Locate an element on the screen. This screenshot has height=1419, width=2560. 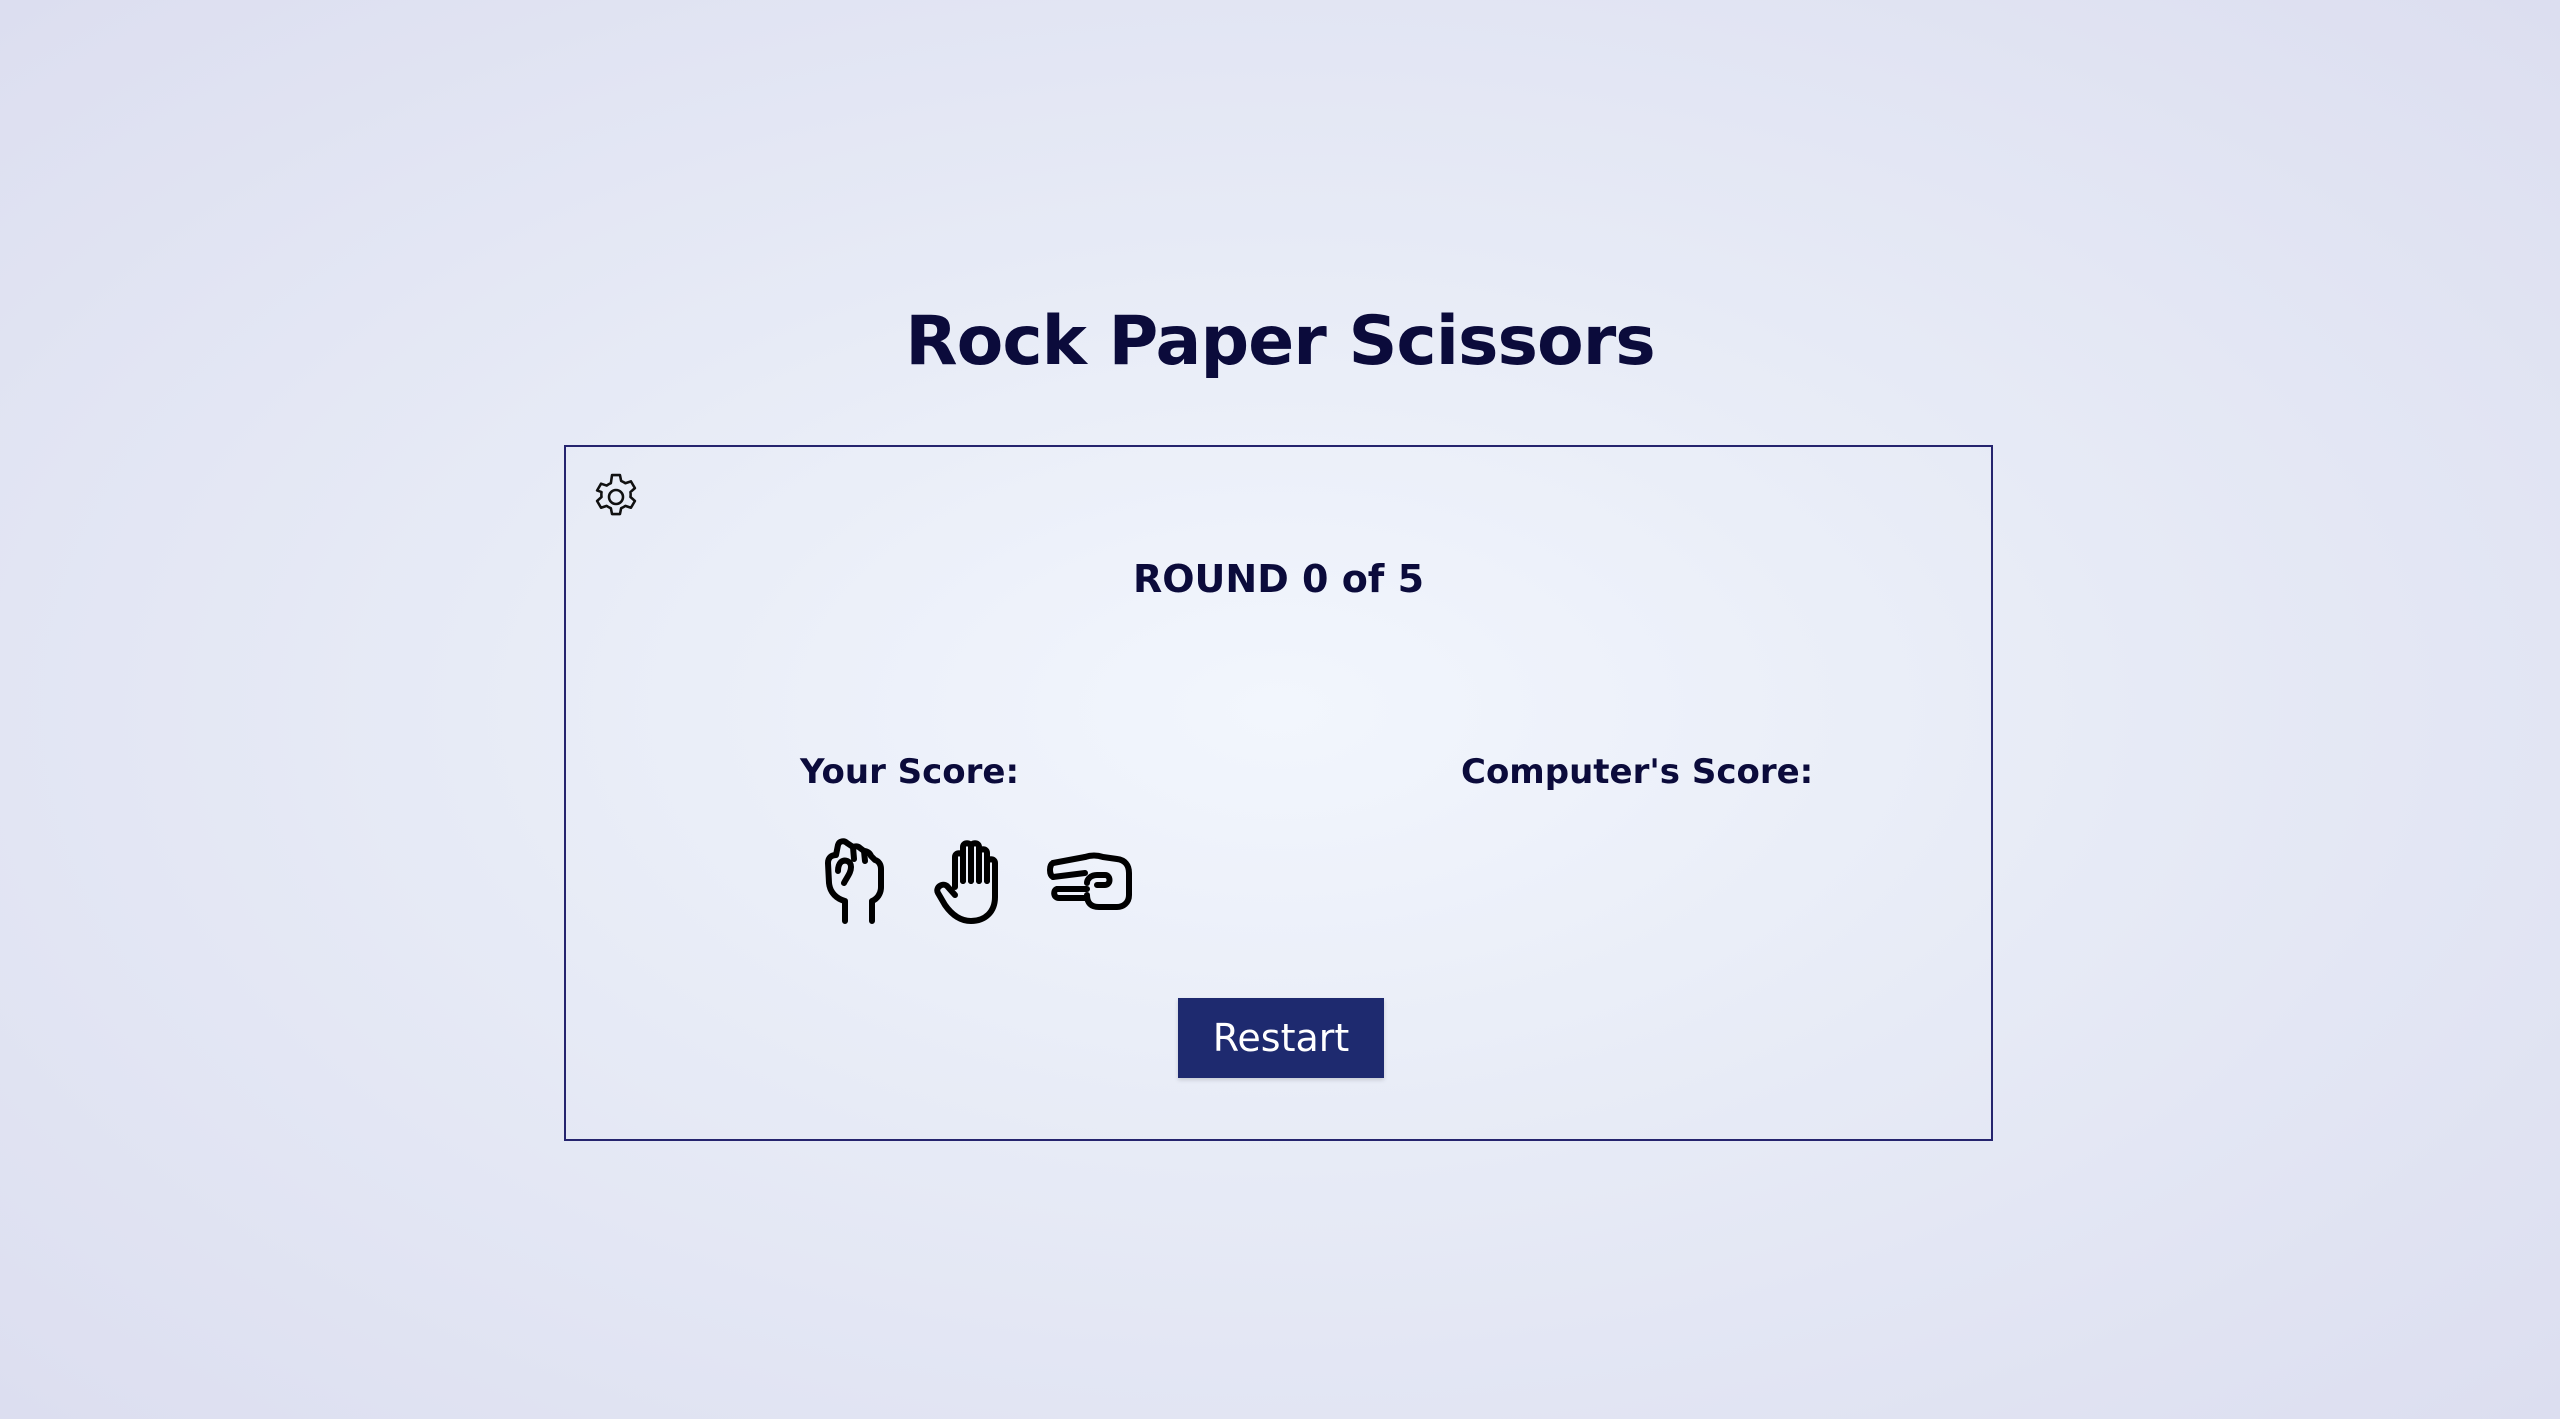
round-prefix: ROUND is located at coordinates (1210, 579).